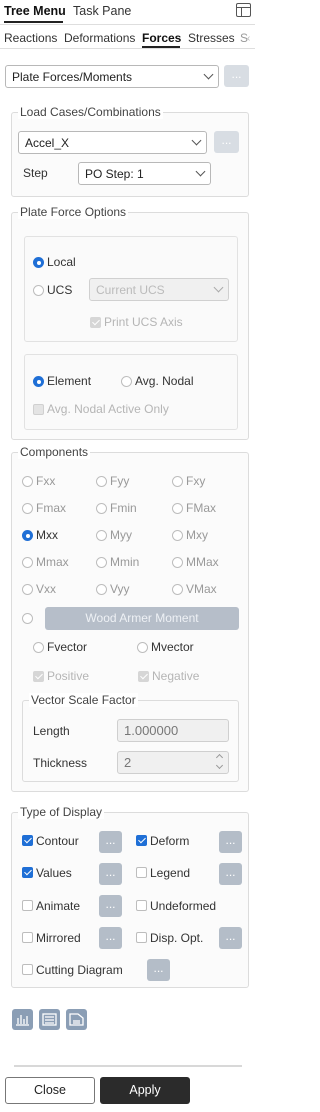  What do you see at coordinates (22, 1019) in the screenshot?
I see `chart-icon` at bounding box center [22, 1019].